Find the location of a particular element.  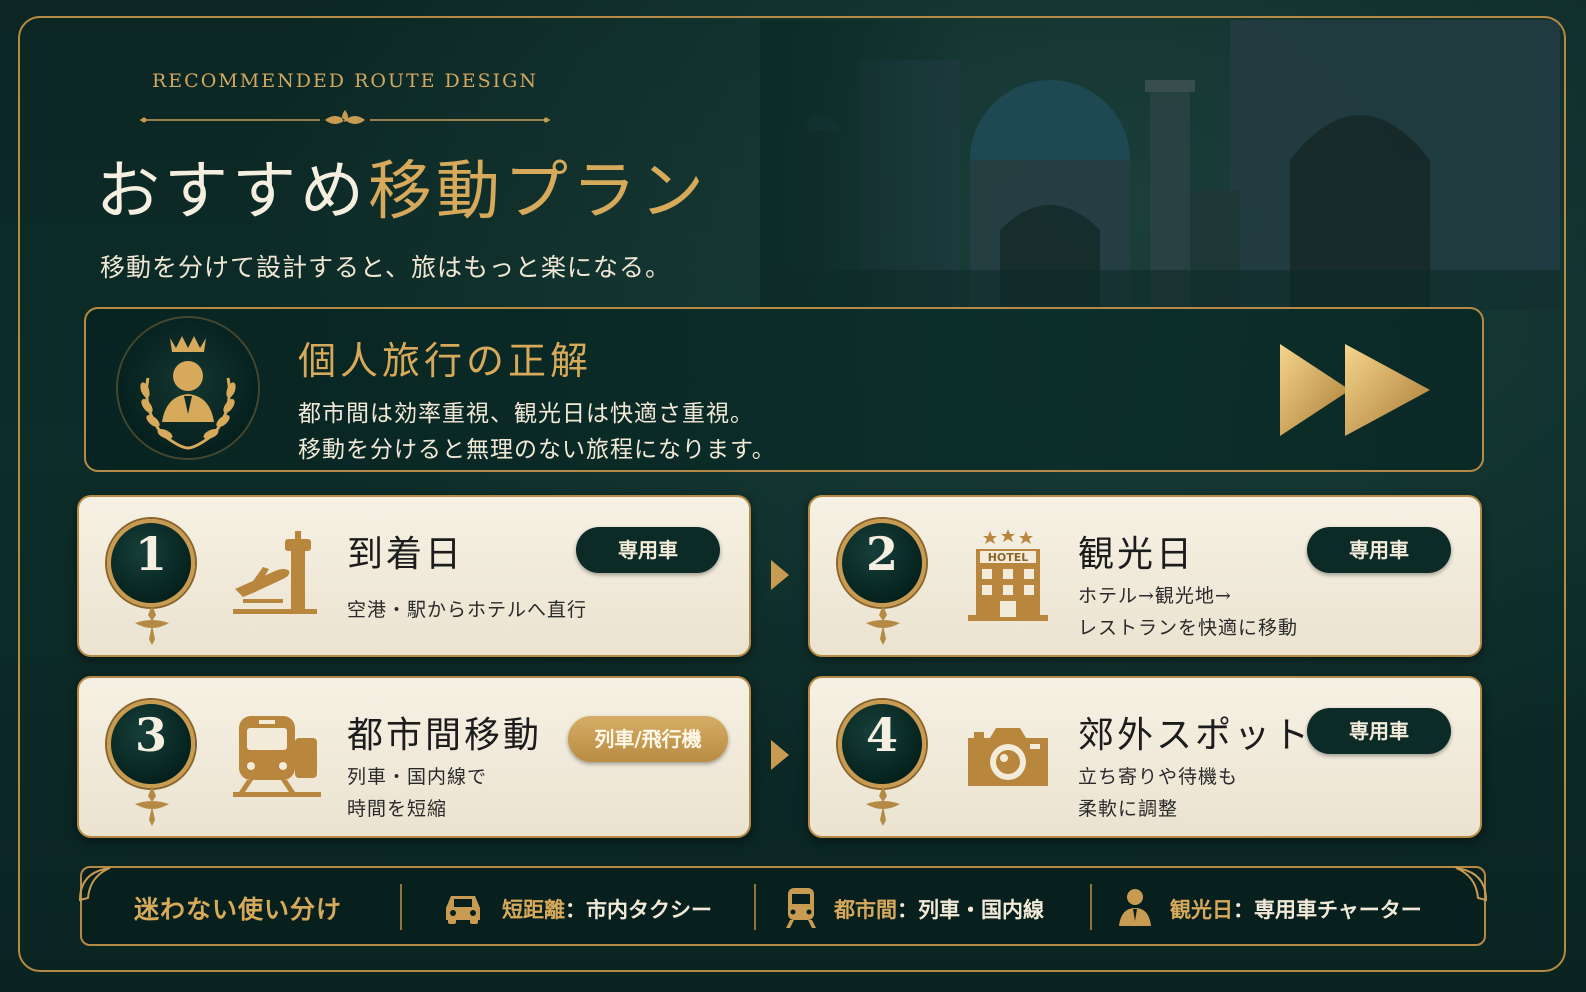

page-subtitle: 移動を分けて設計すると、旅はもっと楽になる。 is located at coordinates (386, 267).